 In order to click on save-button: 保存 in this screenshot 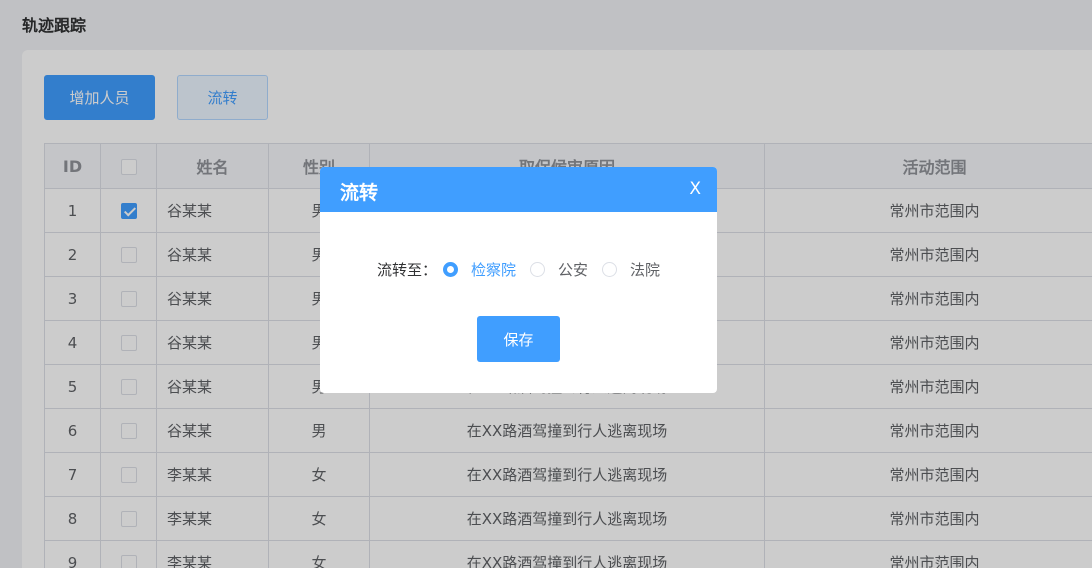, I will do `click(518, 339)`.